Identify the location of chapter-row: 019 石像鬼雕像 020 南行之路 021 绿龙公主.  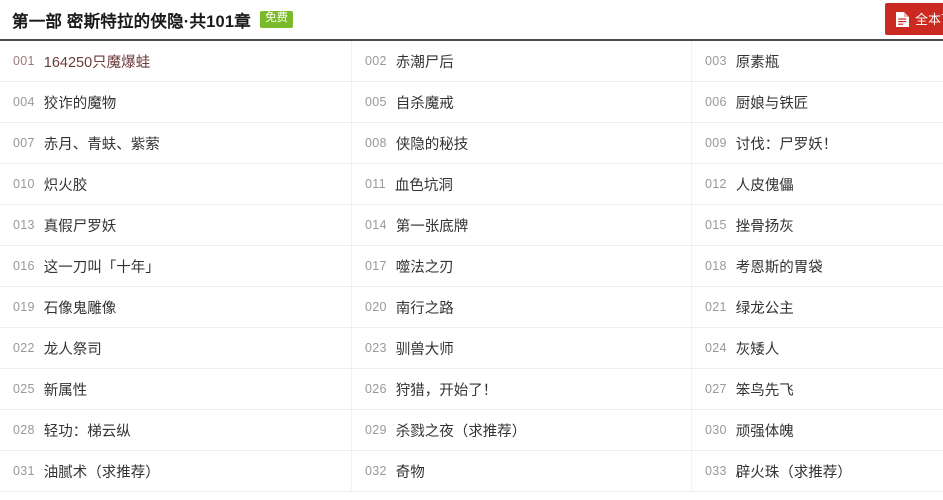
(471, 307).